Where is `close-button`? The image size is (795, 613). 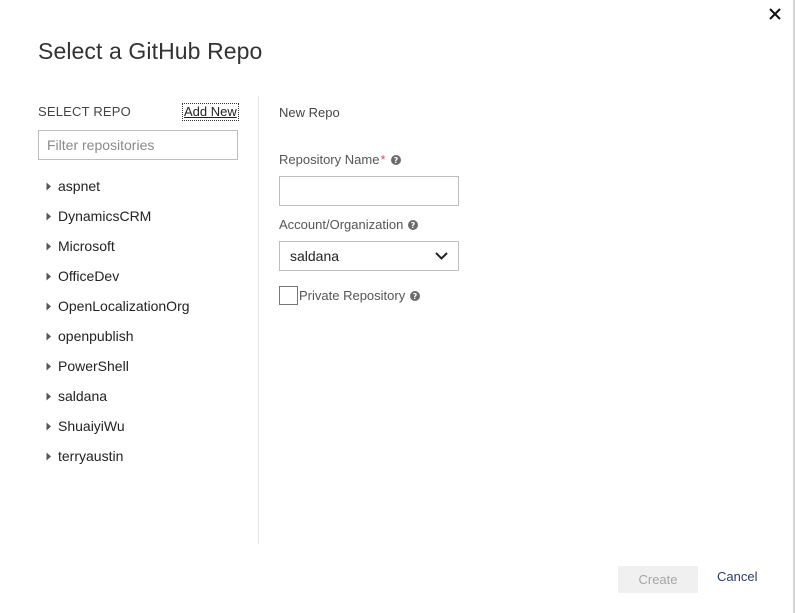 close-button is located at coordinates (775, 14).